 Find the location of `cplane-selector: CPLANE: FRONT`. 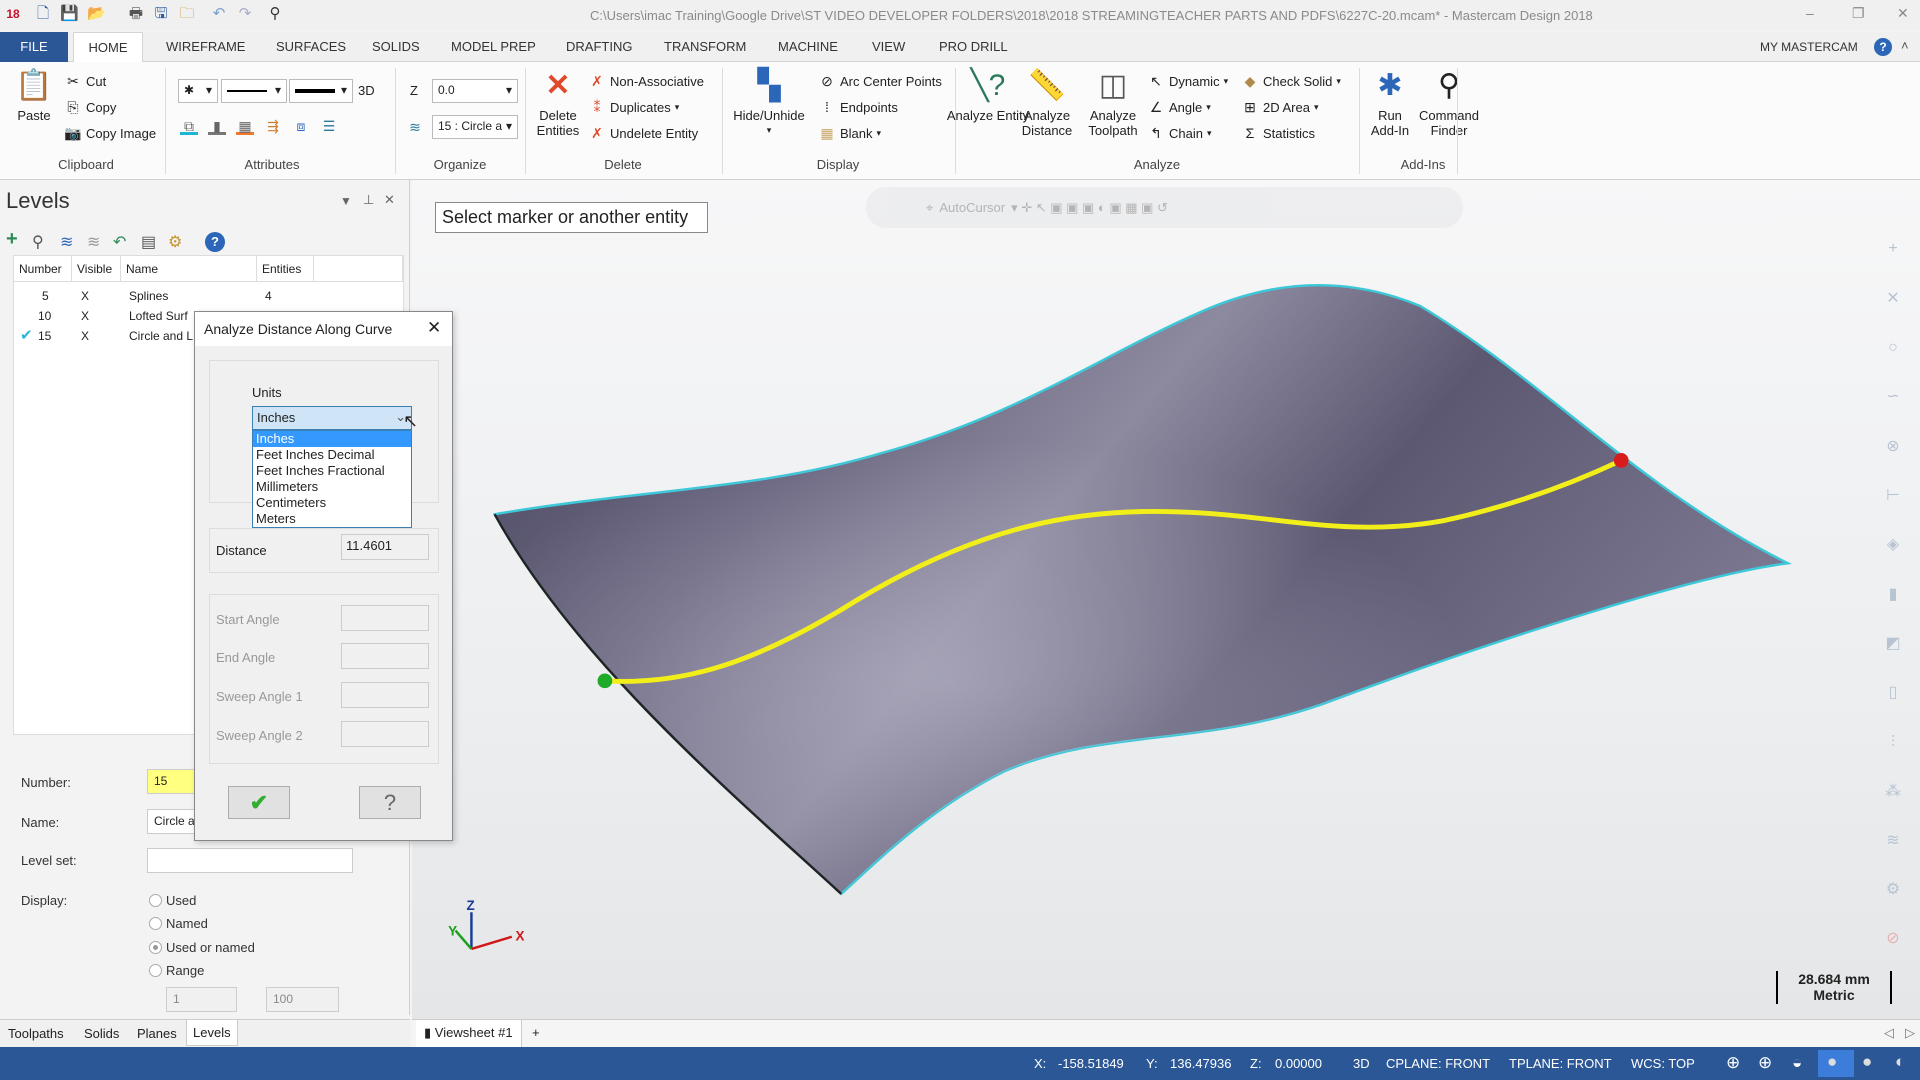

cplane-selector: CPLANE: FRONT is located at coordinates (1438, 1063).